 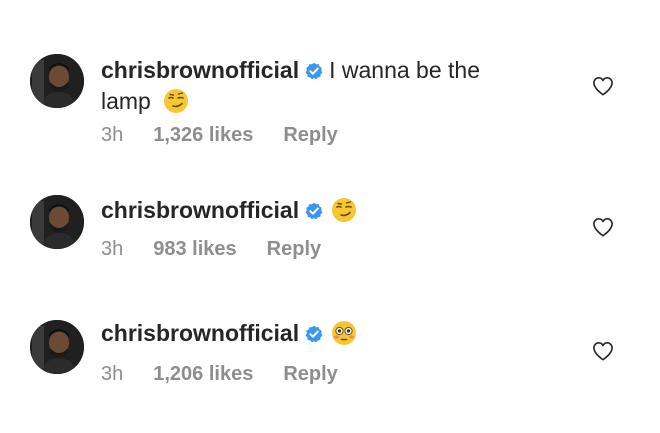 I want to click on likes-count: 983 likes, so click(x=194, y=249).